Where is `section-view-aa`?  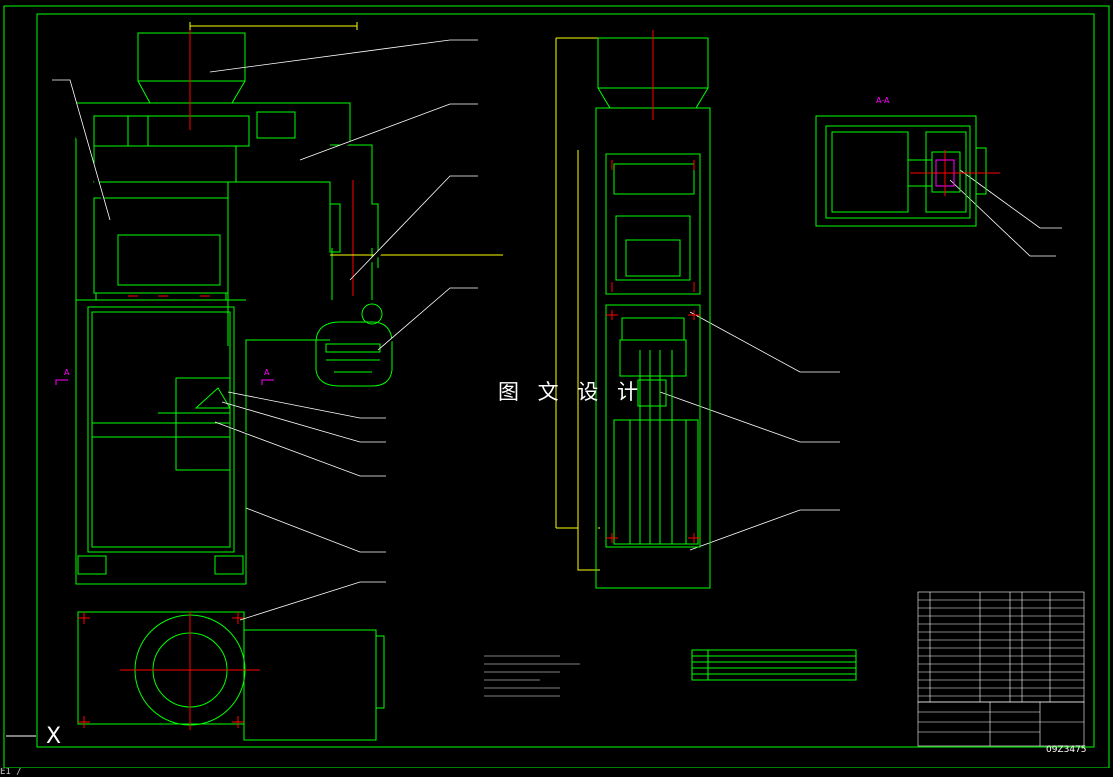
section-view-aa is located at coordinates (901, 171).